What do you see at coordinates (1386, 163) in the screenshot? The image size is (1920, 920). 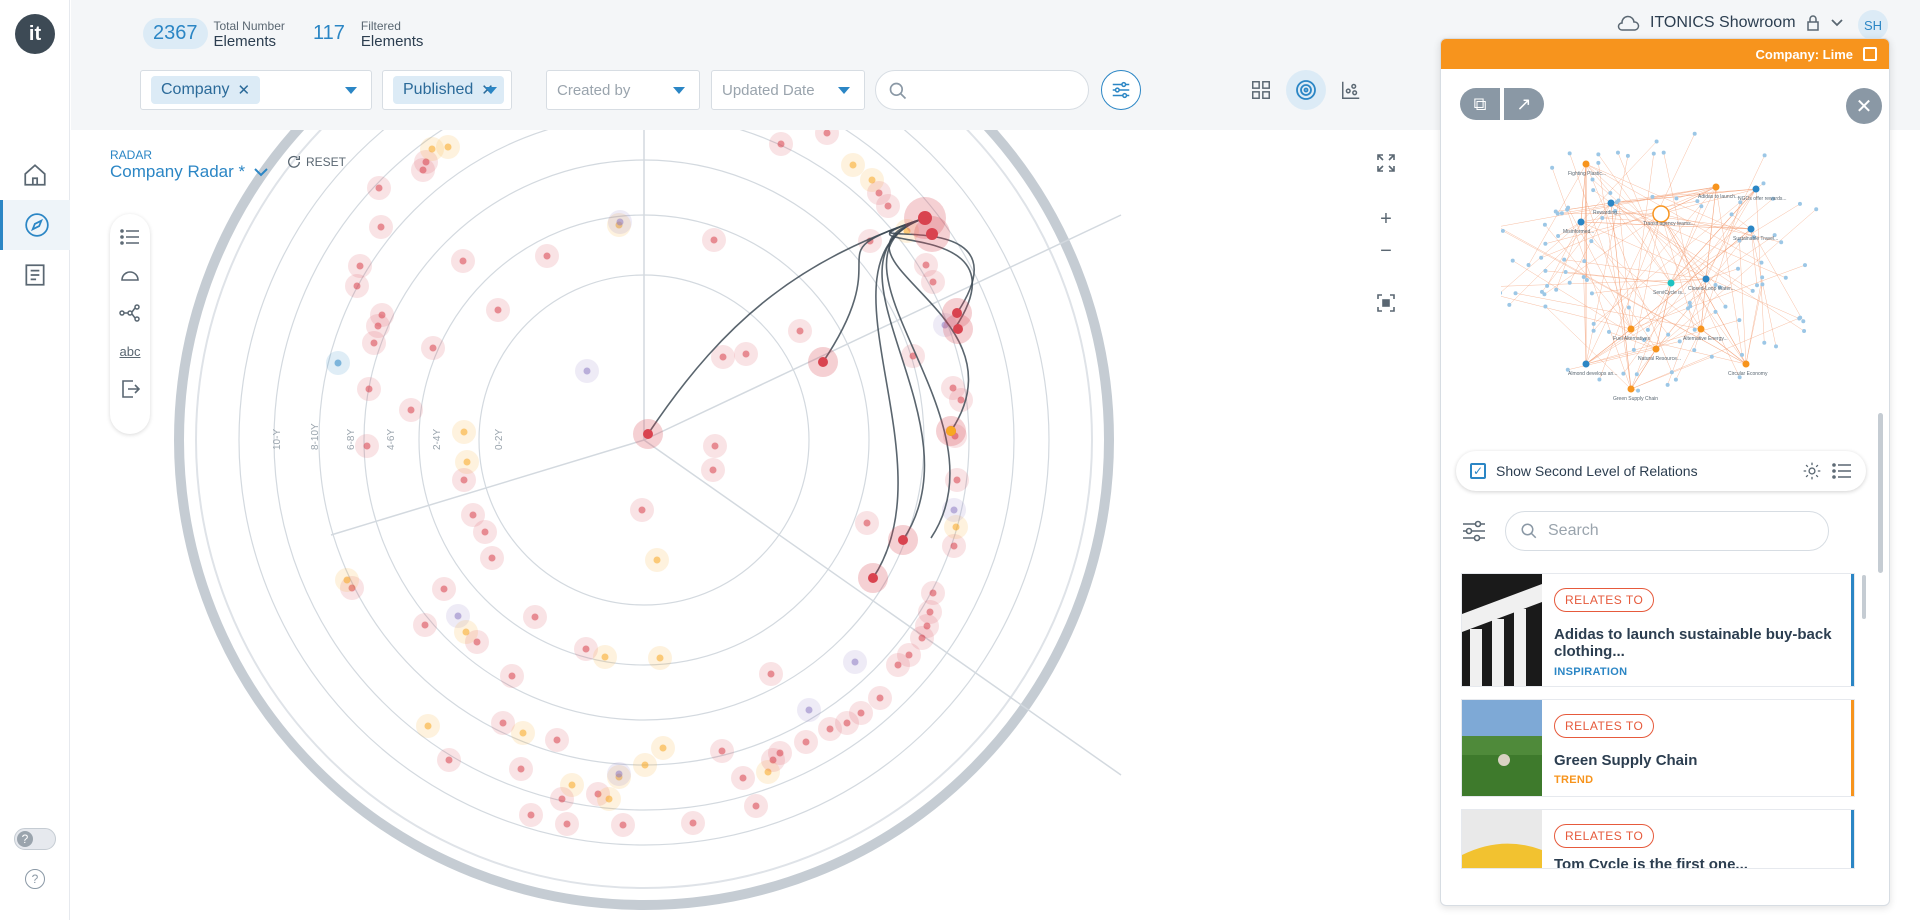 I see `fullscreen-button` at bounding box center [1386, 163].